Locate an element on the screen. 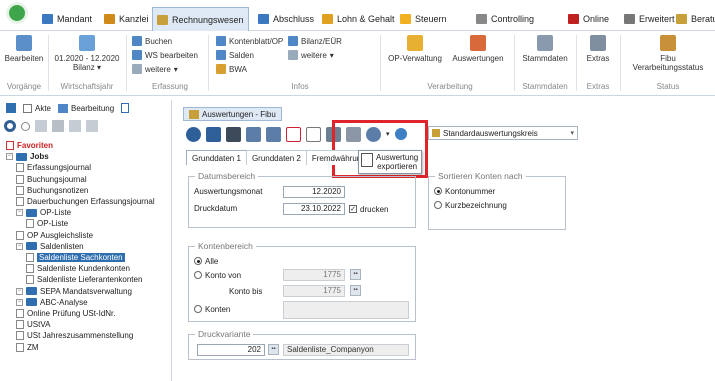 The image size is (715, 381). home-icon is located at coordinates (11, 108).